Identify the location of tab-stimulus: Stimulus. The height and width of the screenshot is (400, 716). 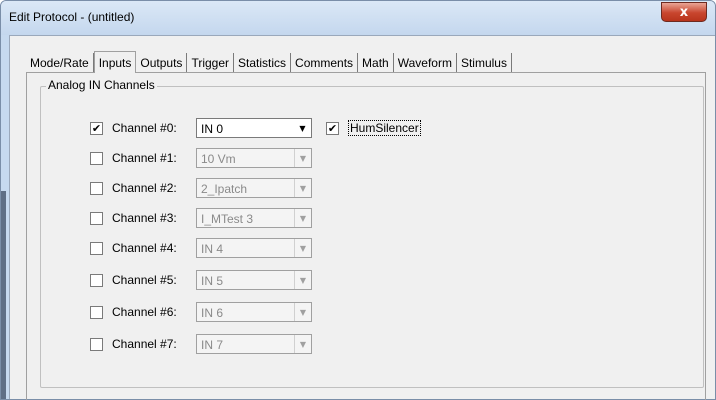
(484, 62).